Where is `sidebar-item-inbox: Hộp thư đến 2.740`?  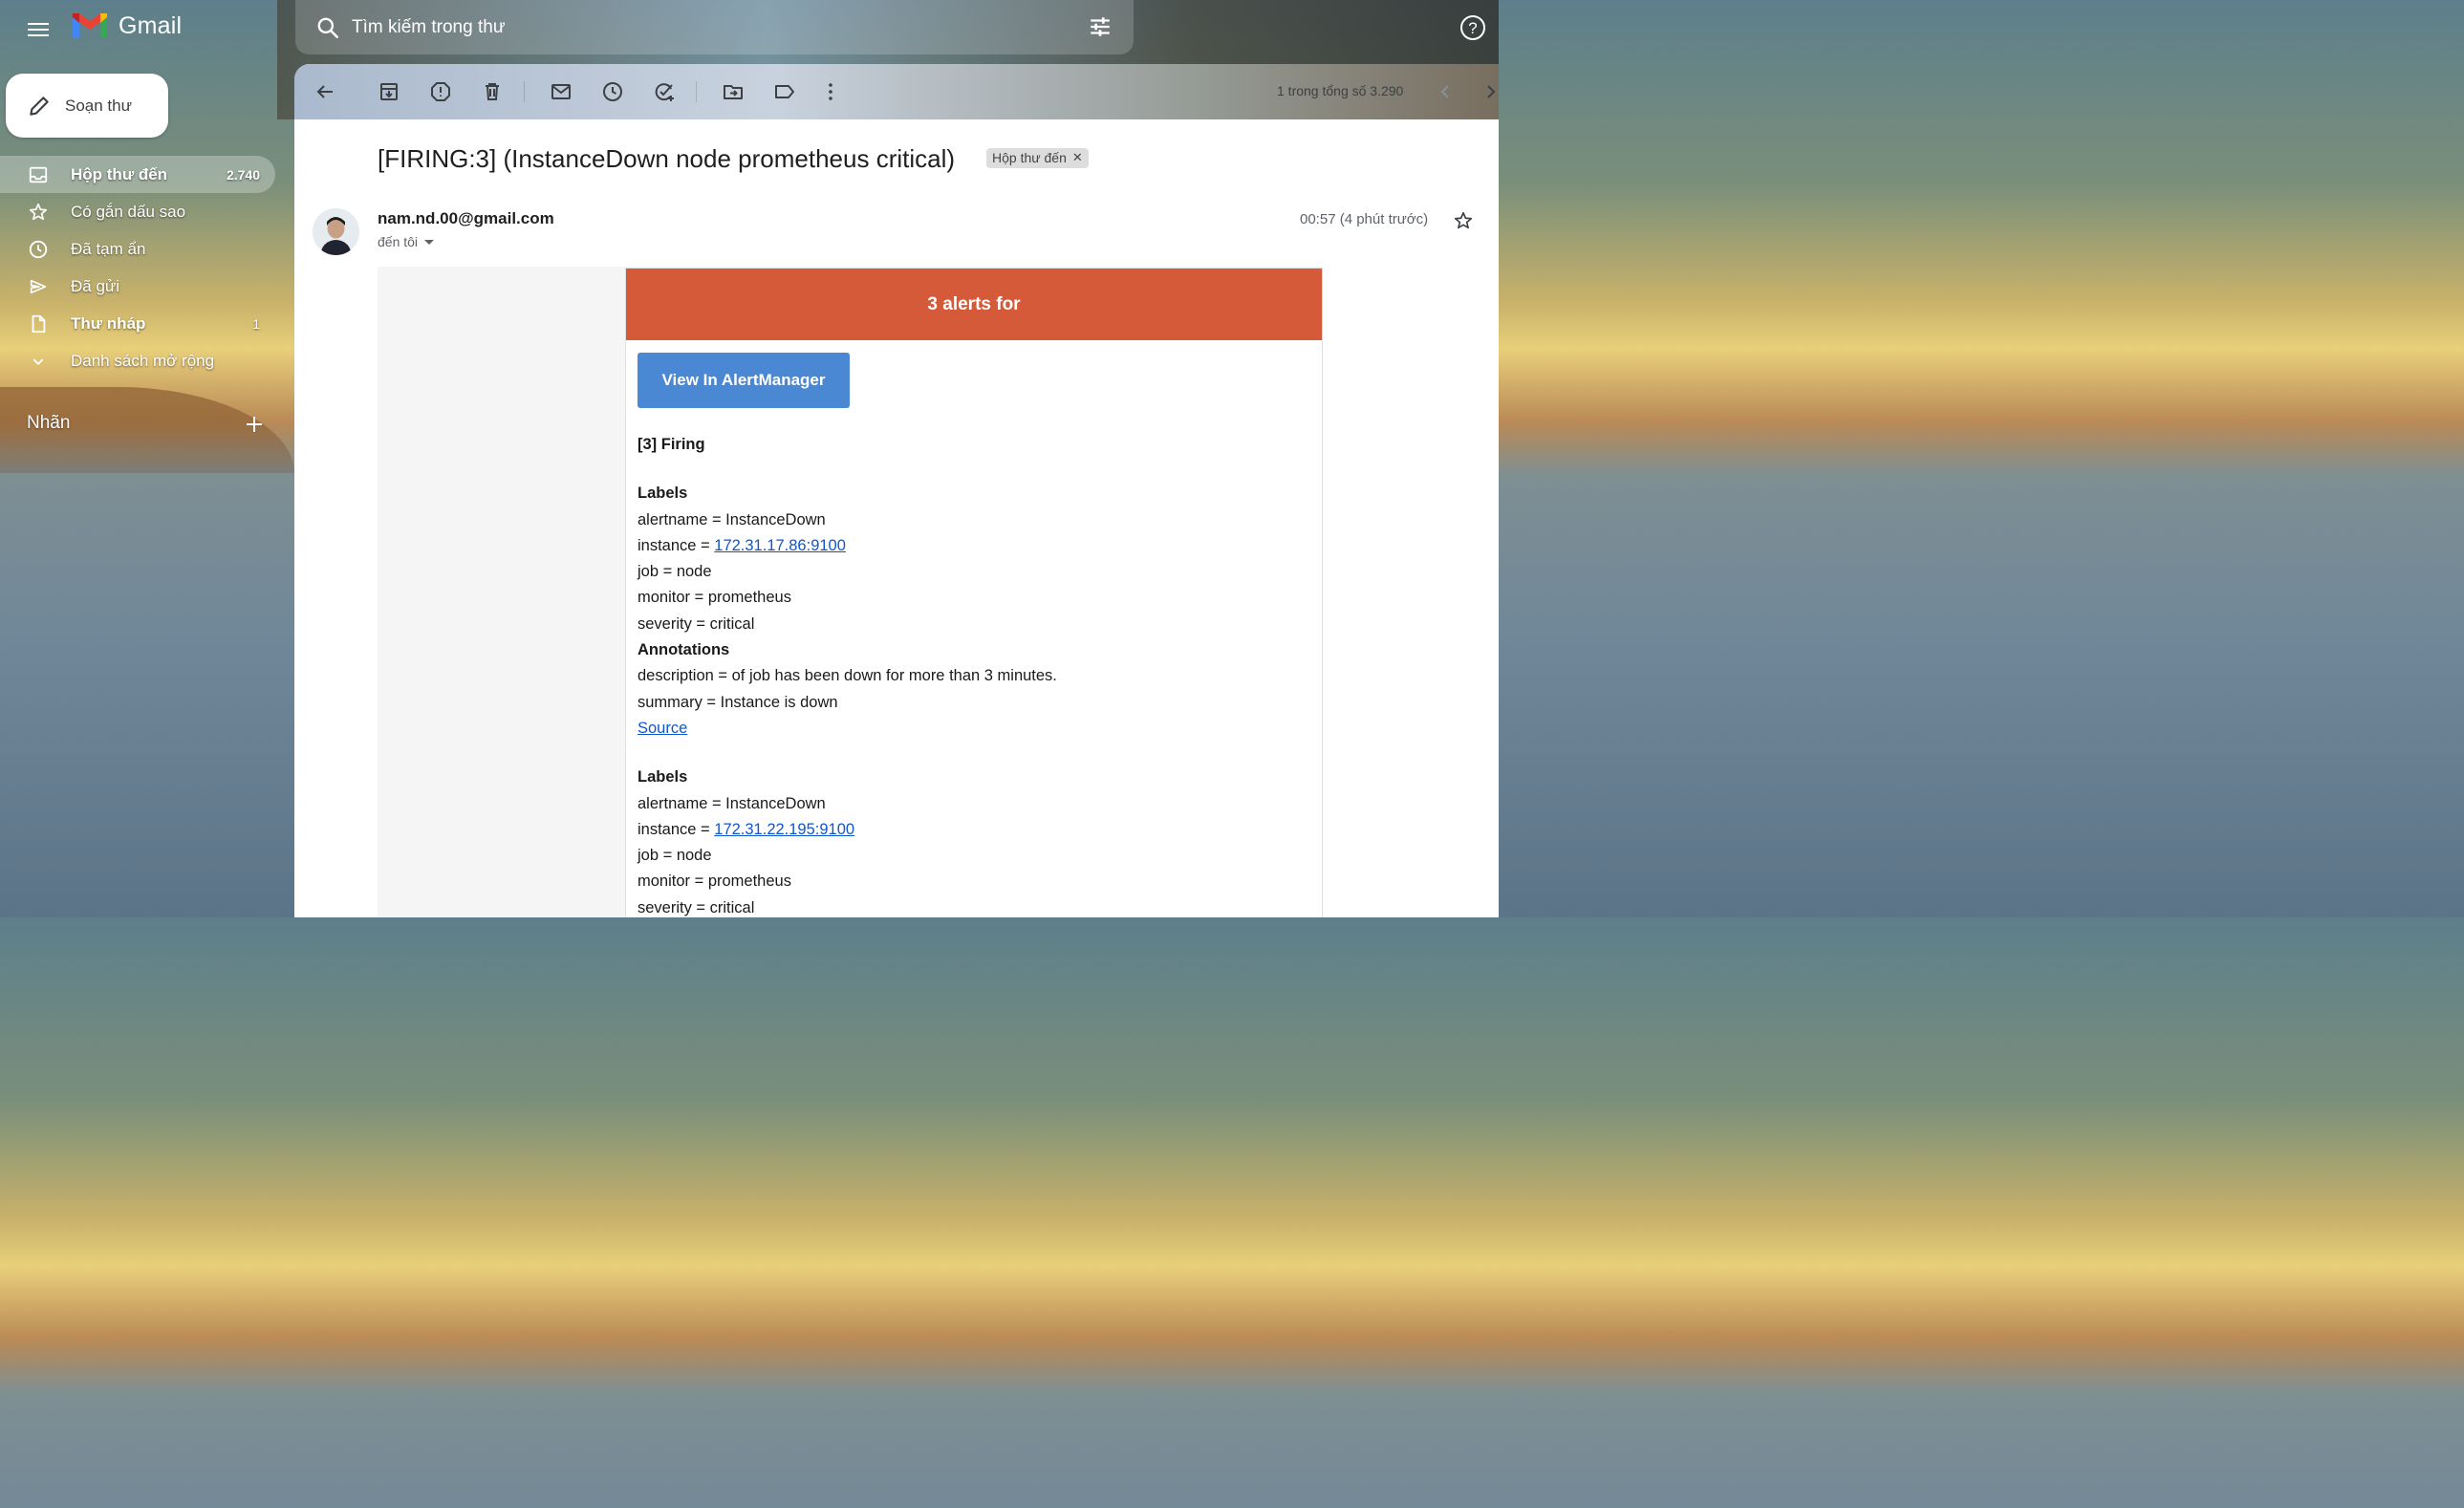
sidebar-item-inbox: Hộp thư đến 2.740 is located at coordinates (138, 174).